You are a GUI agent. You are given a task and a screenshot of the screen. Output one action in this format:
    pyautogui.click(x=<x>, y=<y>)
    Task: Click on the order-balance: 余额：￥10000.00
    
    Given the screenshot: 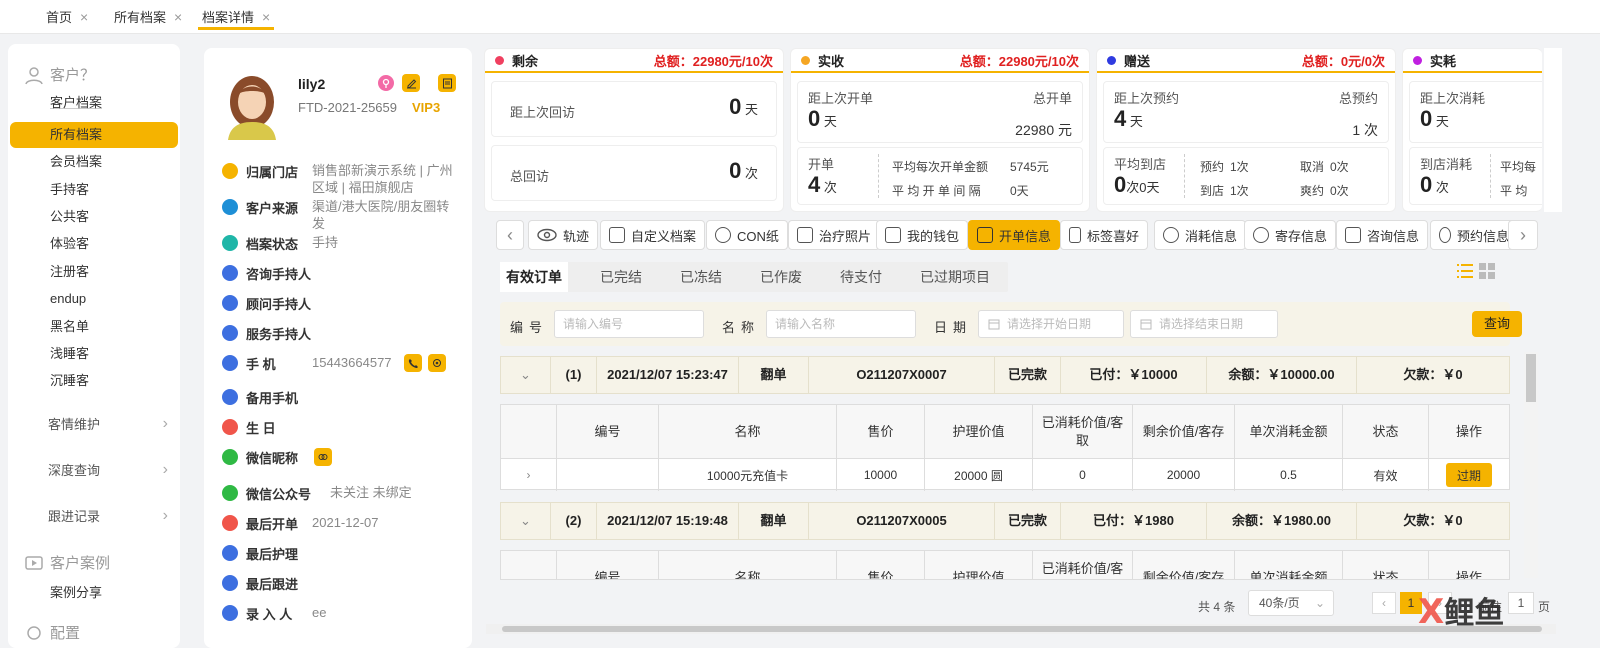 What is the action you would take?
    pyautogui.click(x=1282, y=375)
    